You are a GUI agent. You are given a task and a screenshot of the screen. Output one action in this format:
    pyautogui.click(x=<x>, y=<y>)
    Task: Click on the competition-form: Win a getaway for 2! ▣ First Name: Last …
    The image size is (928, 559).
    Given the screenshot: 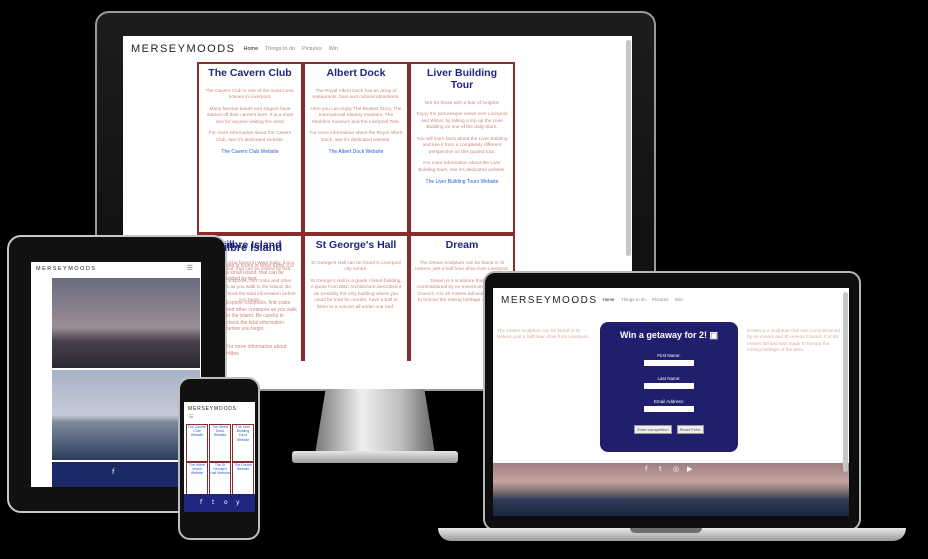 What is the action you would take?
    pyautogui.click(x=669, y=387)
    